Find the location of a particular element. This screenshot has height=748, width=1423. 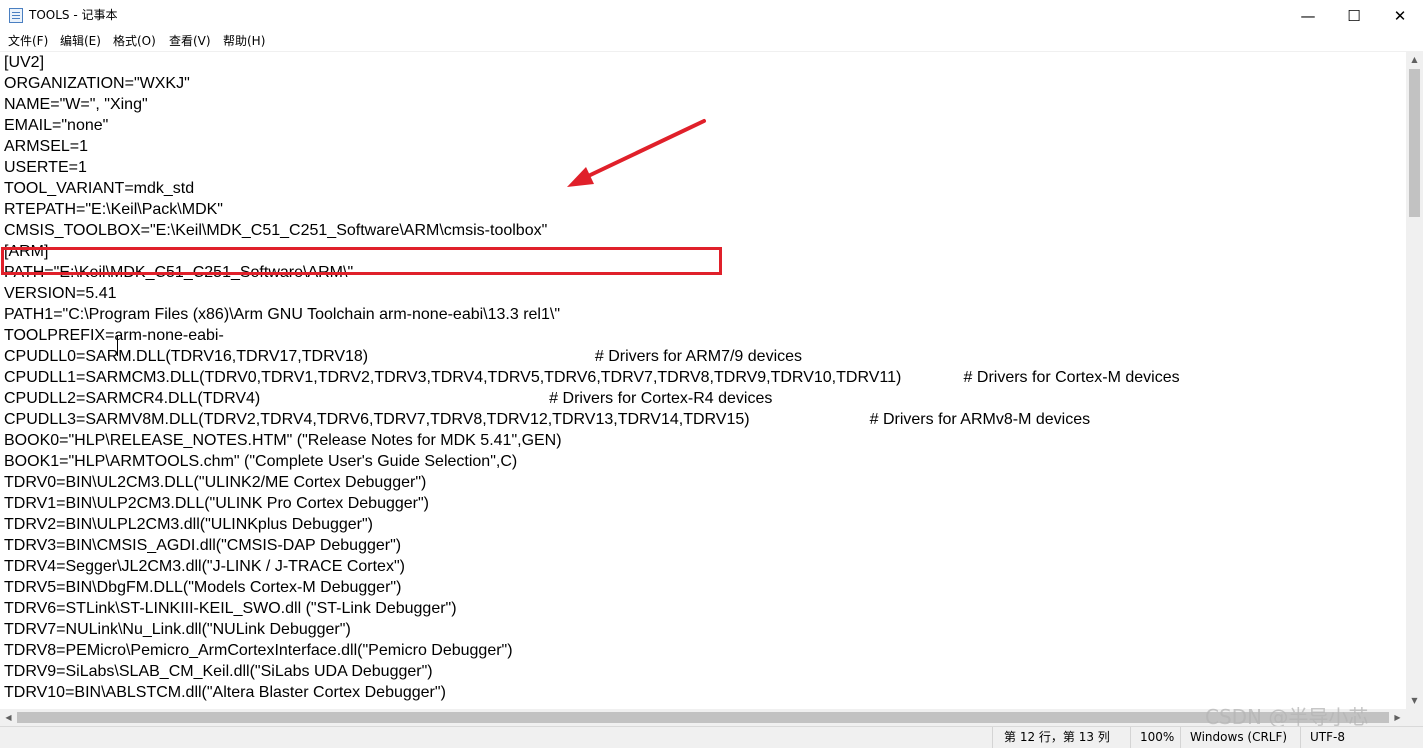

menu-view: 查看(V) is located at coordinates (190, 41).